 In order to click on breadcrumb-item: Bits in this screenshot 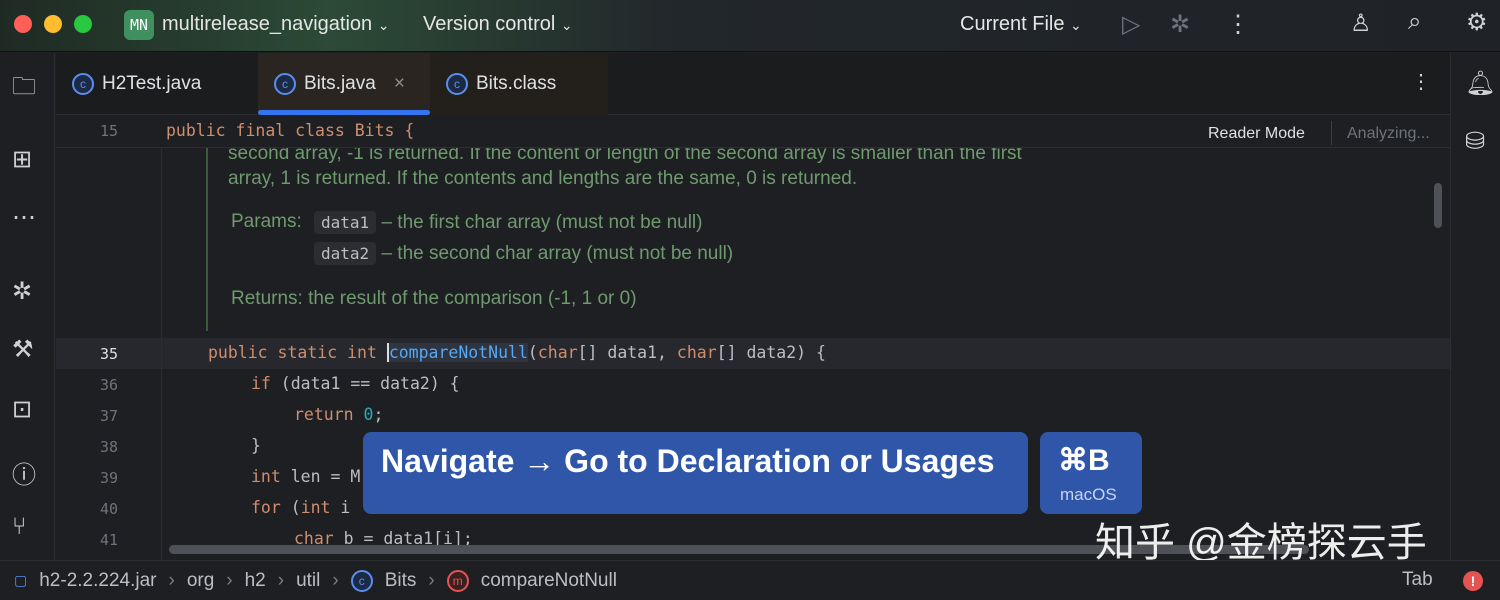, I will do `click(401, 581)`.